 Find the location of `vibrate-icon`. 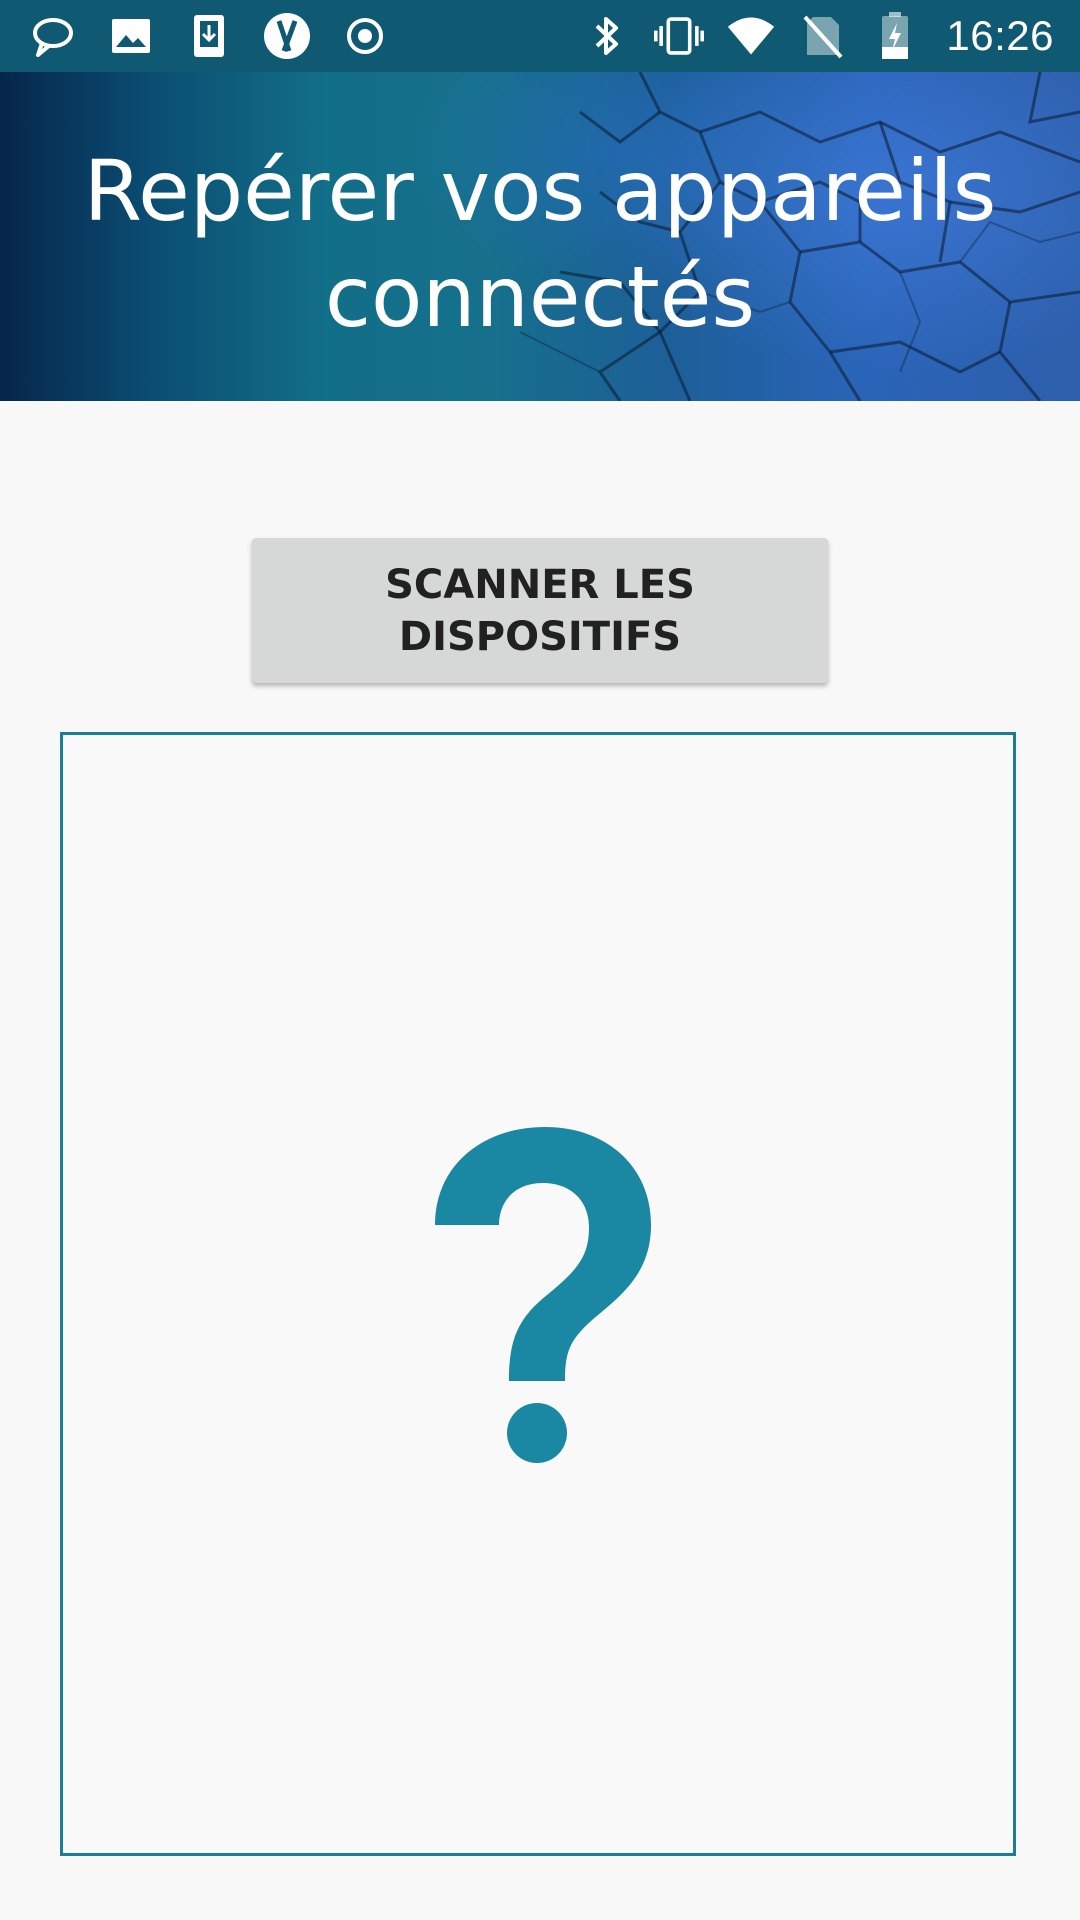

vibrate-icon is located at coordinates (679, 36).